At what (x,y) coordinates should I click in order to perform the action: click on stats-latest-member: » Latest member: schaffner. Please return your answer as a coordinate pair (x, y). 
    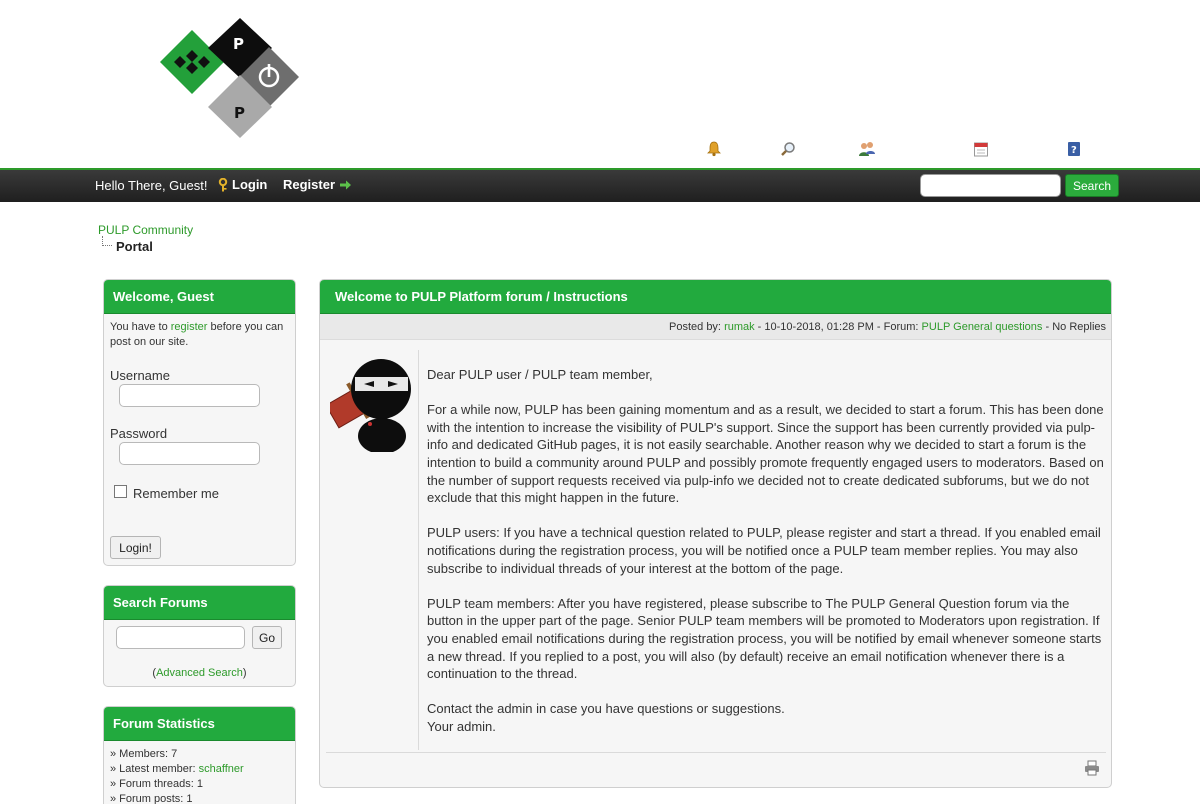
    Looking at the image, I should click on (199, 769).